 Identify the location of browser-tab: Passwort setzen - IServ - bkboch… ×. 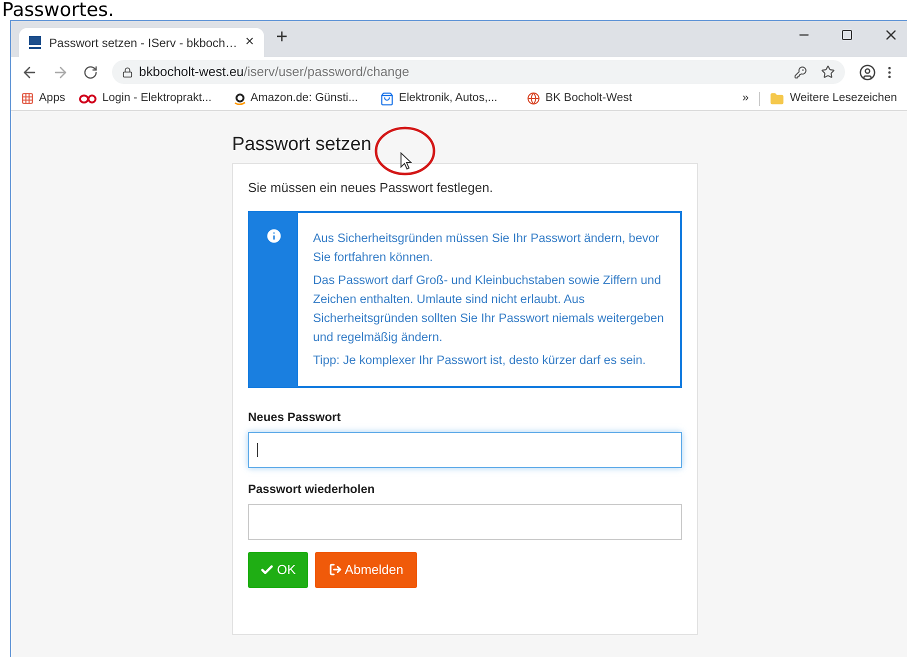
(141, 42).